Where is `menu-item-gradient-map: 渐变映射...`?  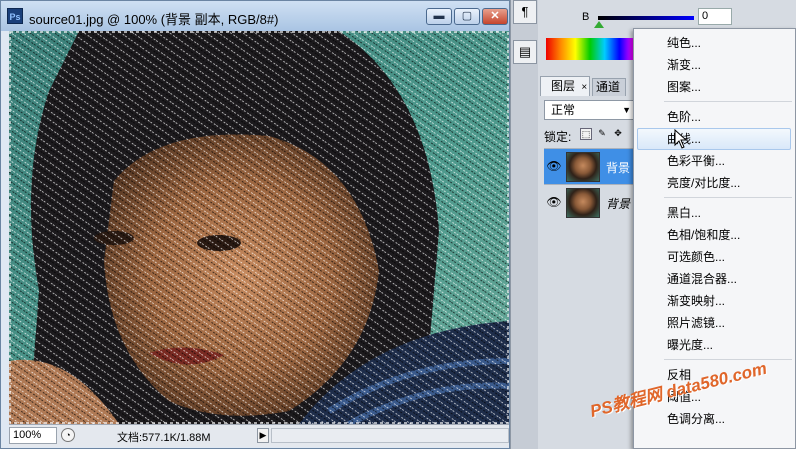 menu-item-gradient-map: 渐变映射... is located at coordinates (714, 301).